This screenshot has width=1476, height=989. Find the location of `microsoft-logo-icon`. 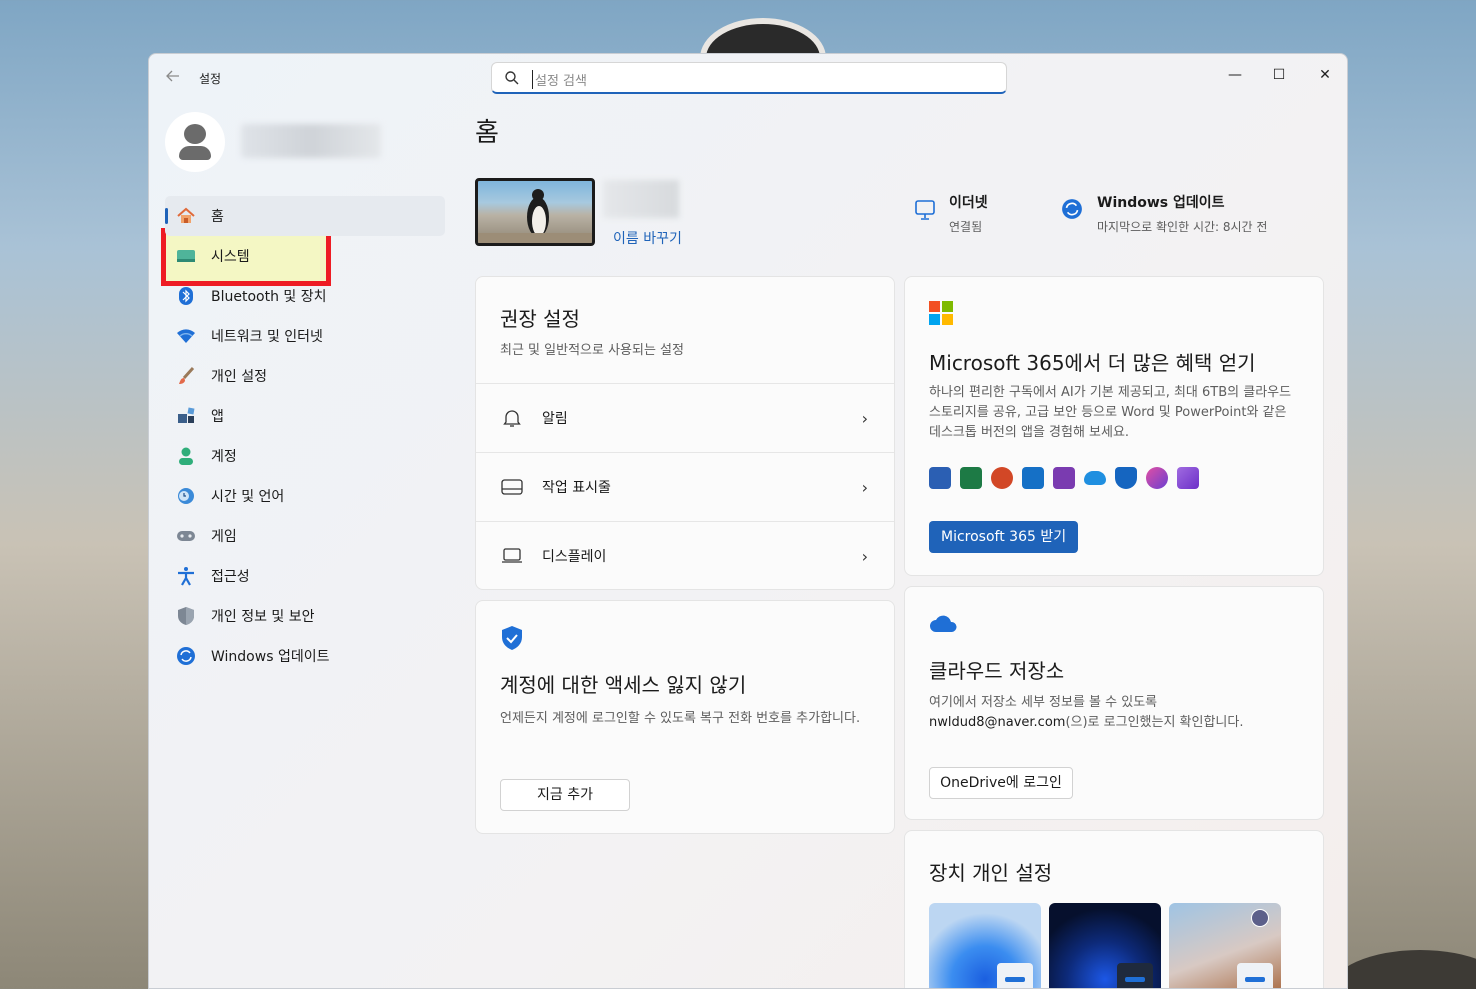

microsoft-logo-icon is located at coordinates (941, 315).